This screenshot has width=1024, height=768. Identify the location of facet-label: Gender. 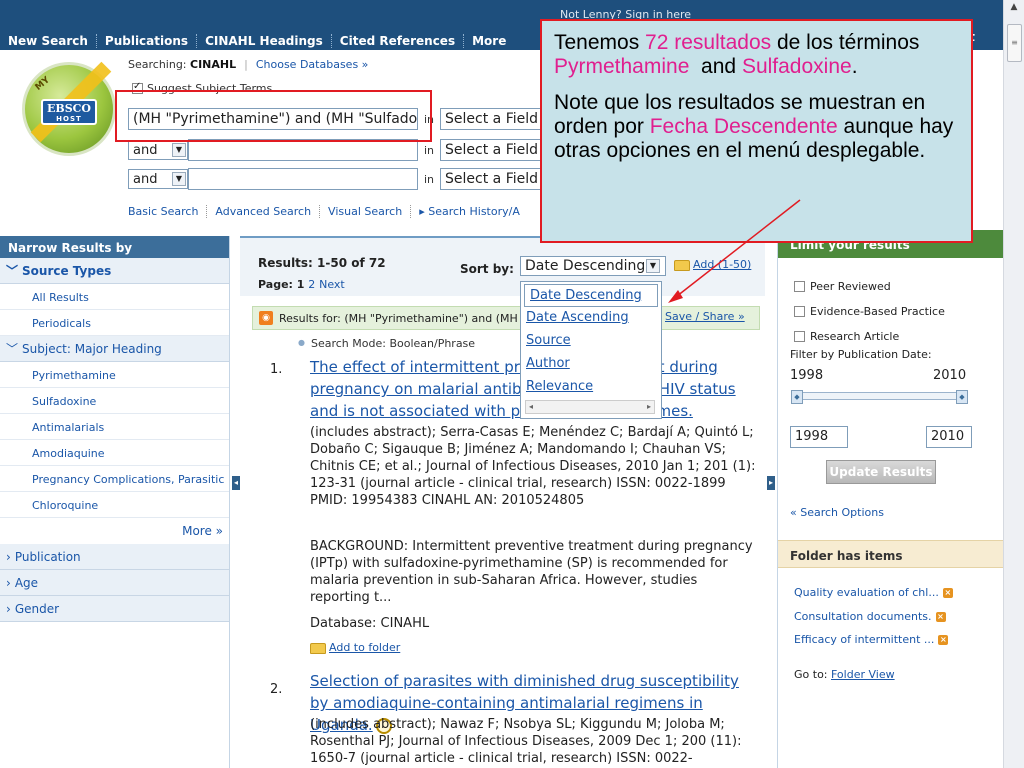
(37, 608).